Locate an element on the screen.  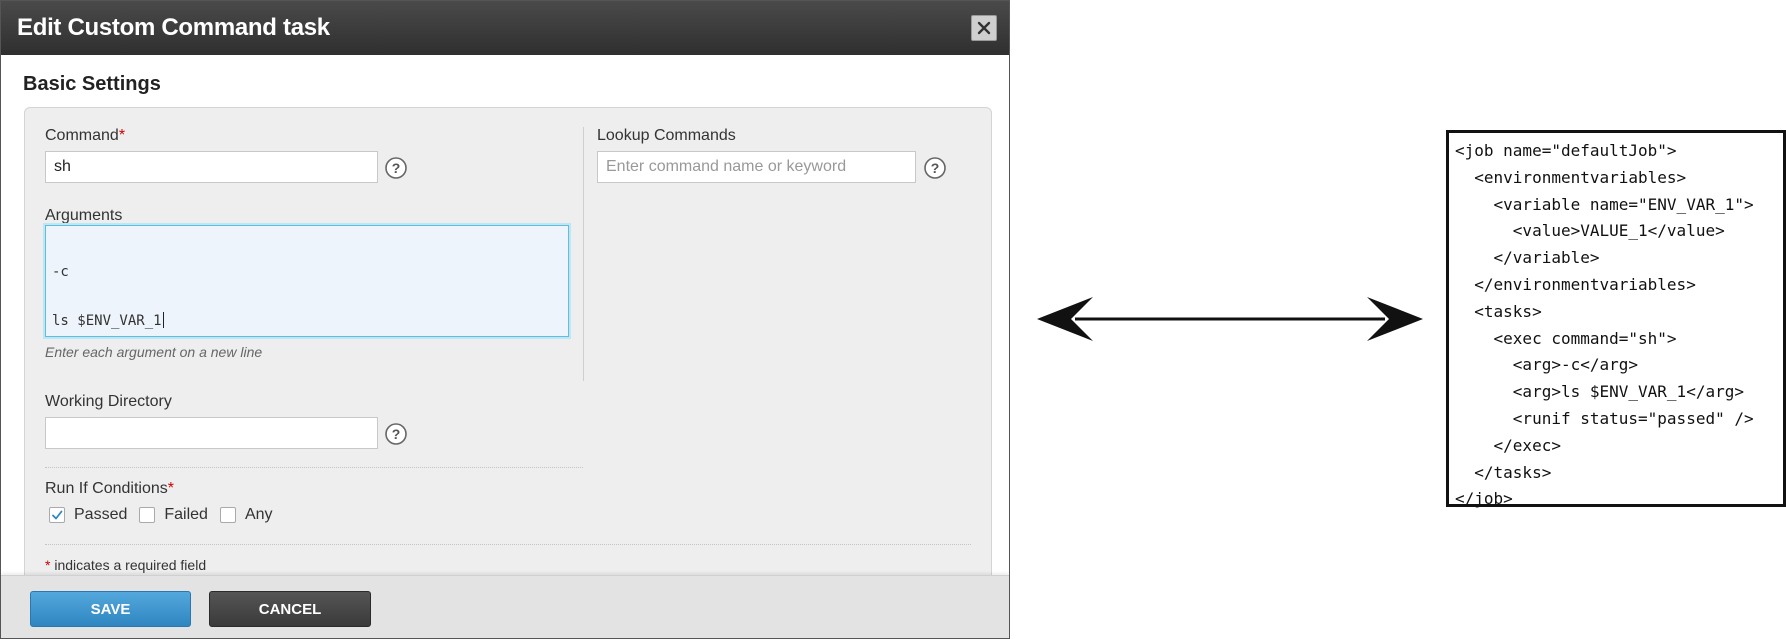
command-label-text: Command is located at coordinates (82, 135).